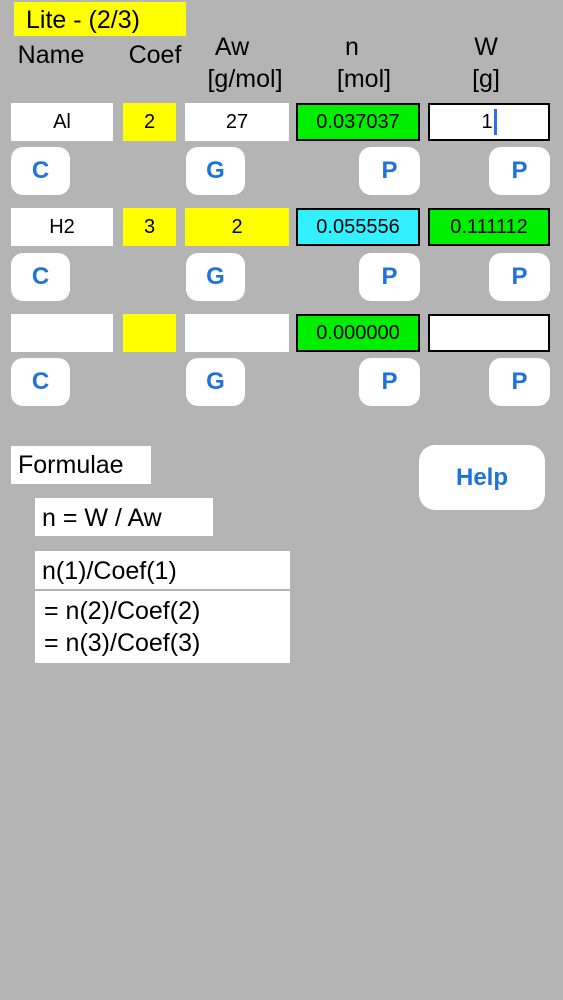 The width and height of the screenshot is (563, 1000). I want to click on formula-ratio-3: = n(3)/Coef(3), so click(122, 643).